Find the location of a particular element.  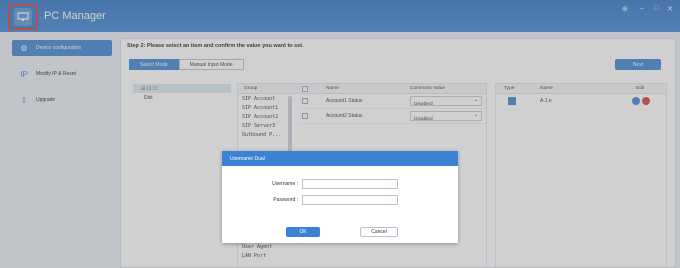

cancel-button: Cancel is located at coordinates (379, 232).